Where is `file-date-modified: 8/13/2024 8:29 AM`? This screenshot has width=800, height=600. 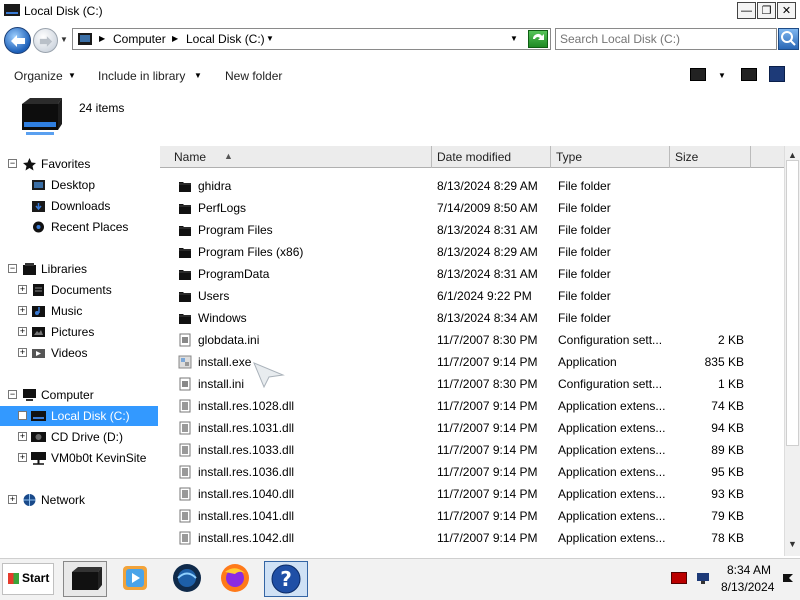
file-date-modified: 8/13/2024 8:29 AM is located at coordinates (487, 186).